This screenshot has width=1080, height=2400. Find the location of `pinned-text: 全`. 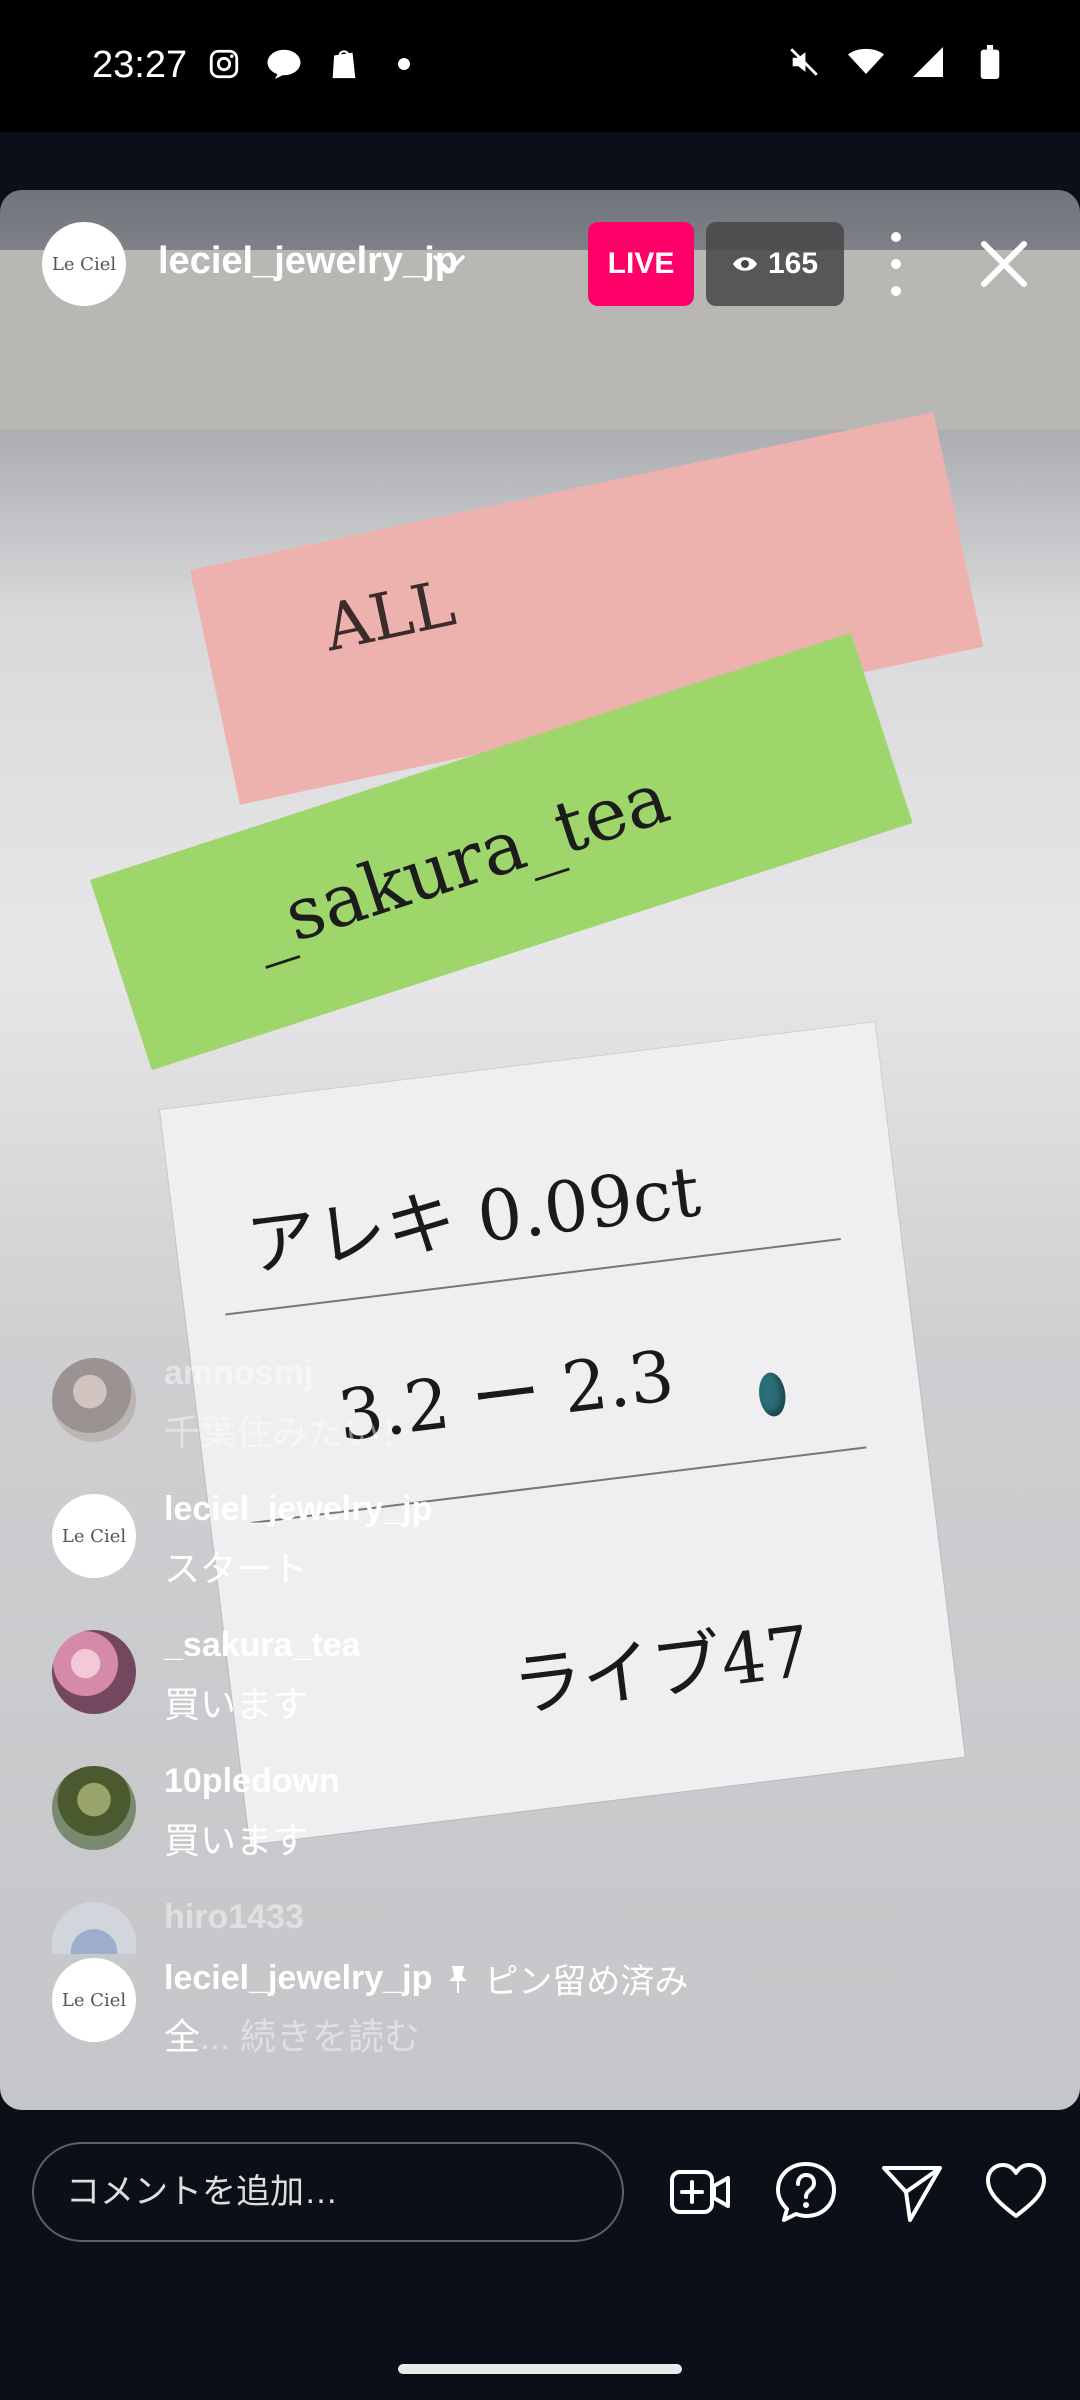

pinned-text: 全 is located at coordinates (182, 2036).